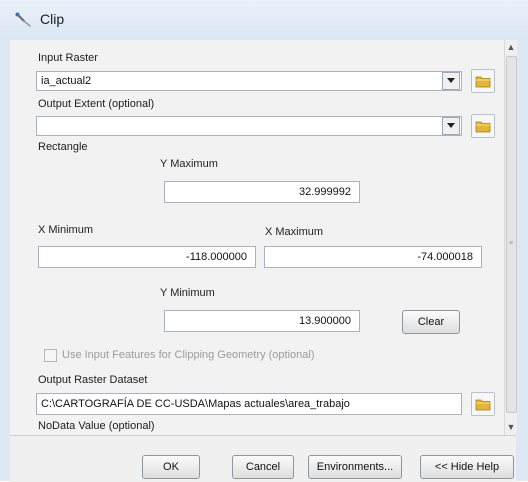  I want to click on output-extent-browse-button, so click(483, 126).